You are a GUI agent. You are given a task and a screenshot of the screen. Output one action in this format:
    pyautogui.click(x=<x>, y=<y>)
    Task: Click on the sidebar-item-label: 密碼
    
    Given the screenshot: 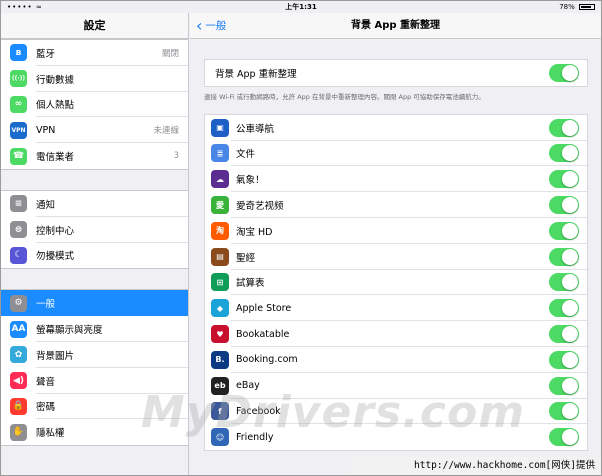 What is the action you would take?
    pyautogui.click(x=46, y=408)
    